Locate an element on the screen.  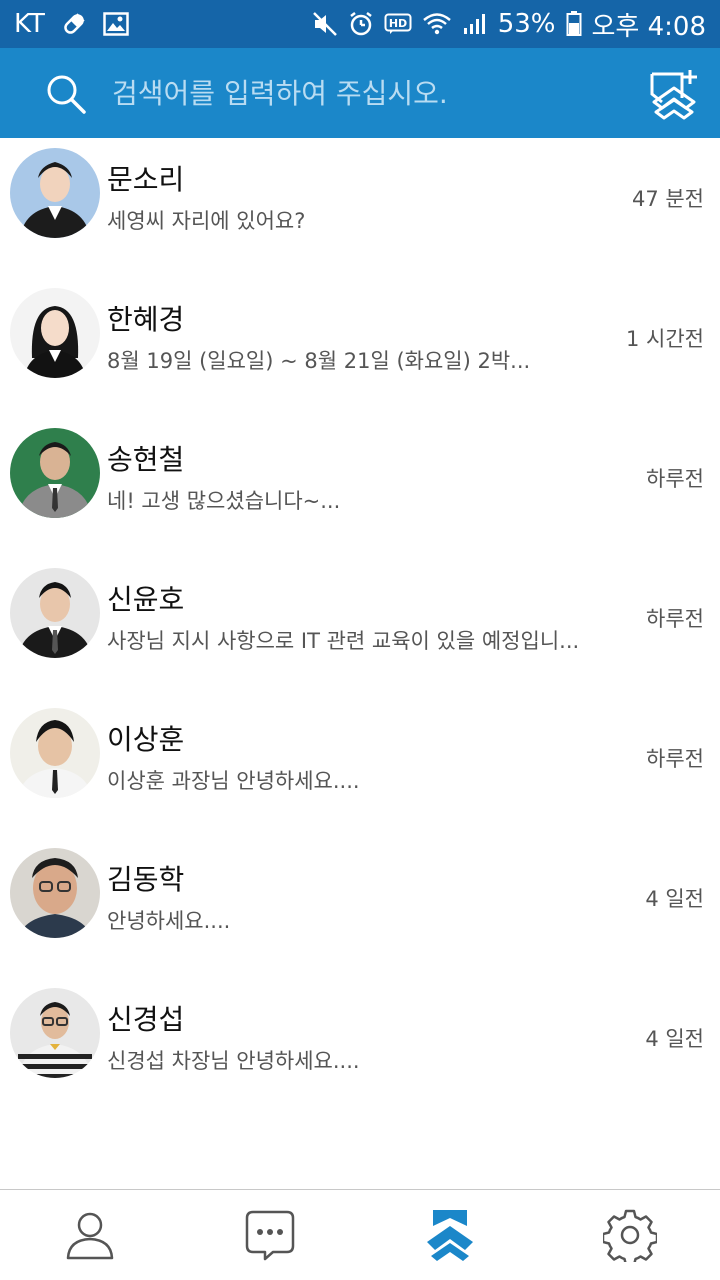
contact-name: 이상훈 is located at coordinates (146, 739).